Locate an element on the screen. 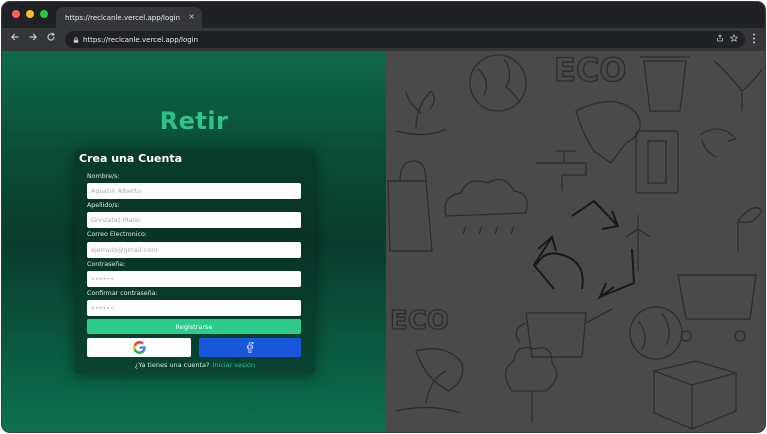 Image resolution: width=767 pixels, height=434 pixels. minimize-window-button is located at coordinates (30, 14).